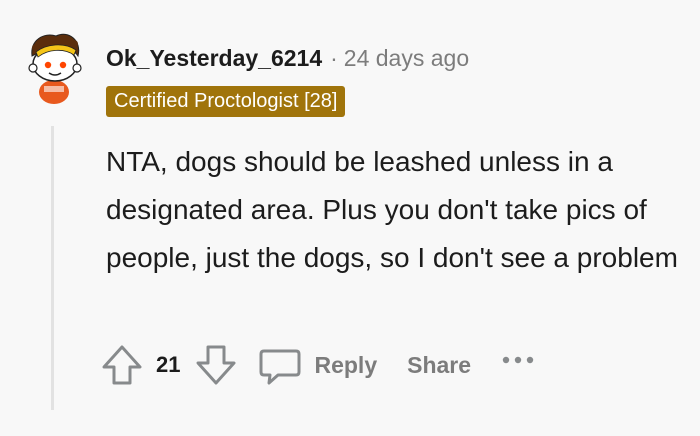 This screenshot has width=700, height=436. Describe the element at coordinates (226, 101) in the screenshot. I see `user-flair: Certified Proctologist [28]` at that location.